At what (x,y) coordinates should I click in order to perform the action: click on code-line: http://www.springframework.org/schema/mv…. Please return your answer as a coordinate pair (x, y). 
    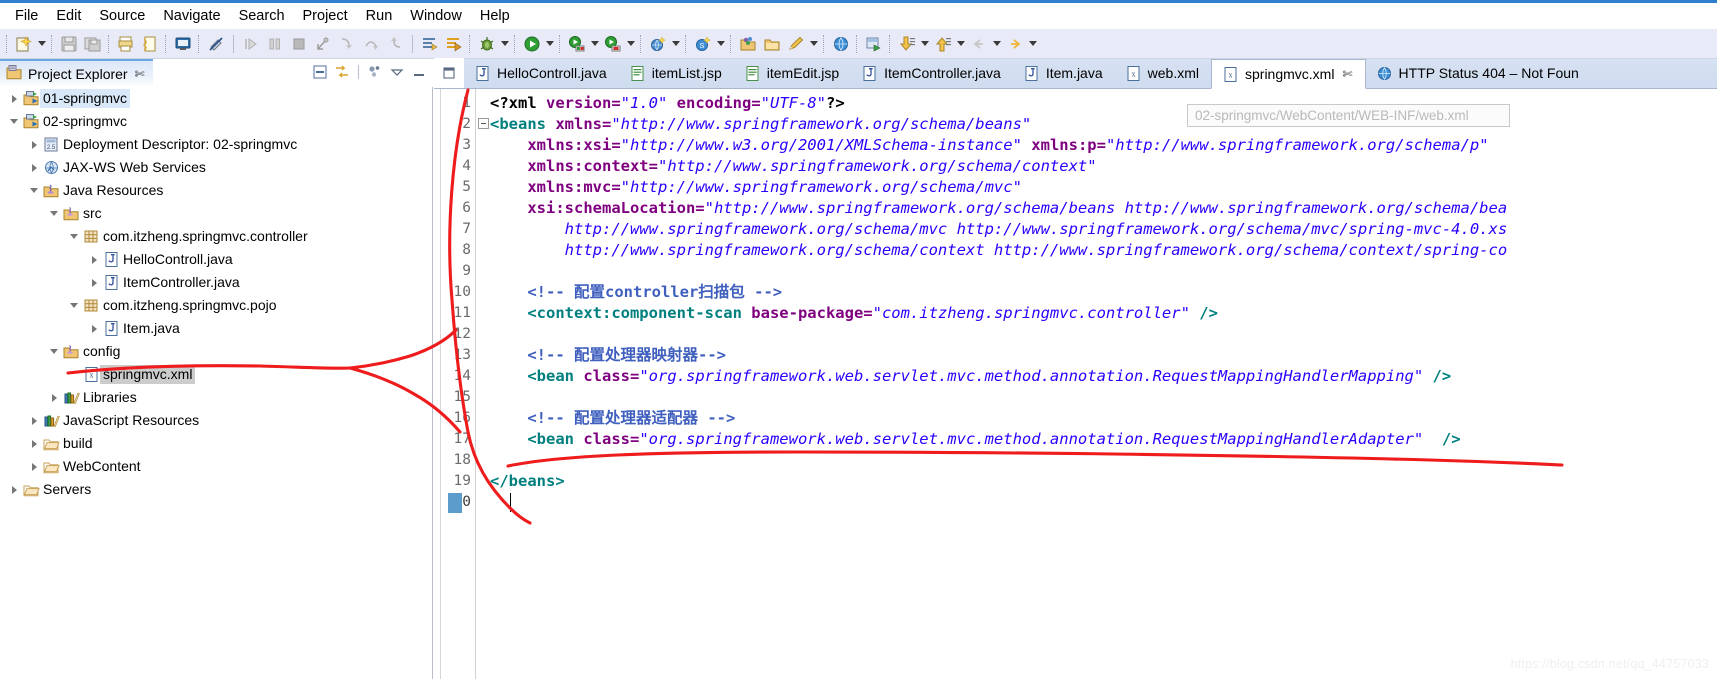
    Looking at the image, I should click on (999, 229).